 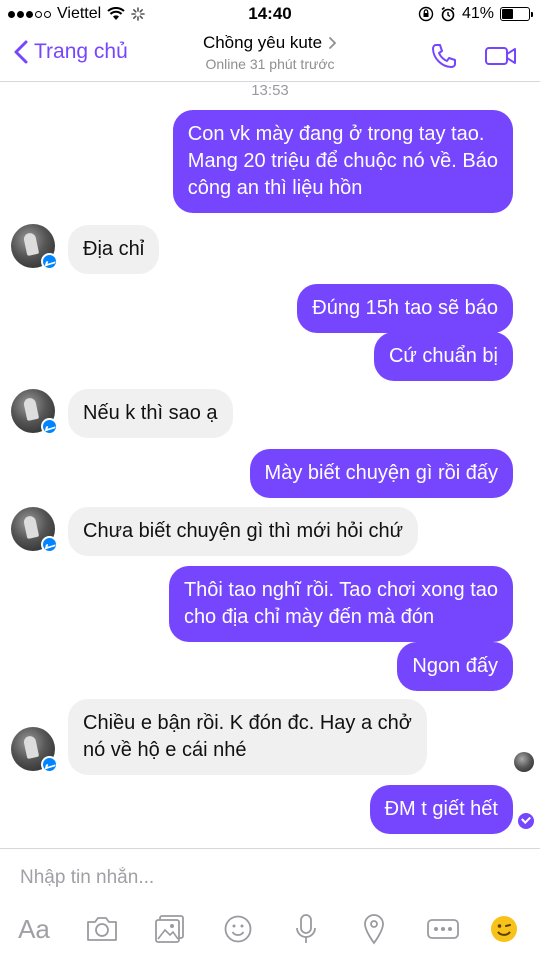 I want to click on outgoing-message: Đúng 15h tao sẽ báo, so click(x=405, y=308).